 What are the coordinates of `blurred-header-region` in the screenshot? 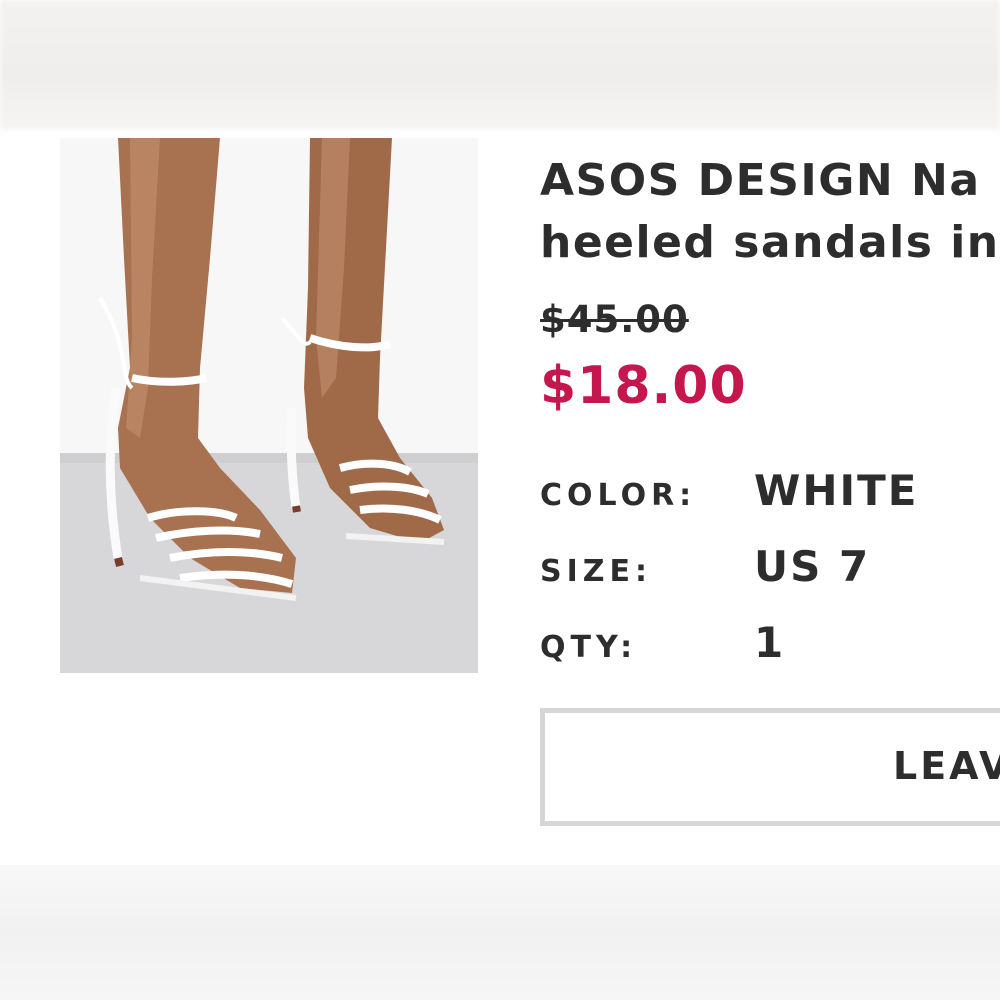 It's located at (500, 65).